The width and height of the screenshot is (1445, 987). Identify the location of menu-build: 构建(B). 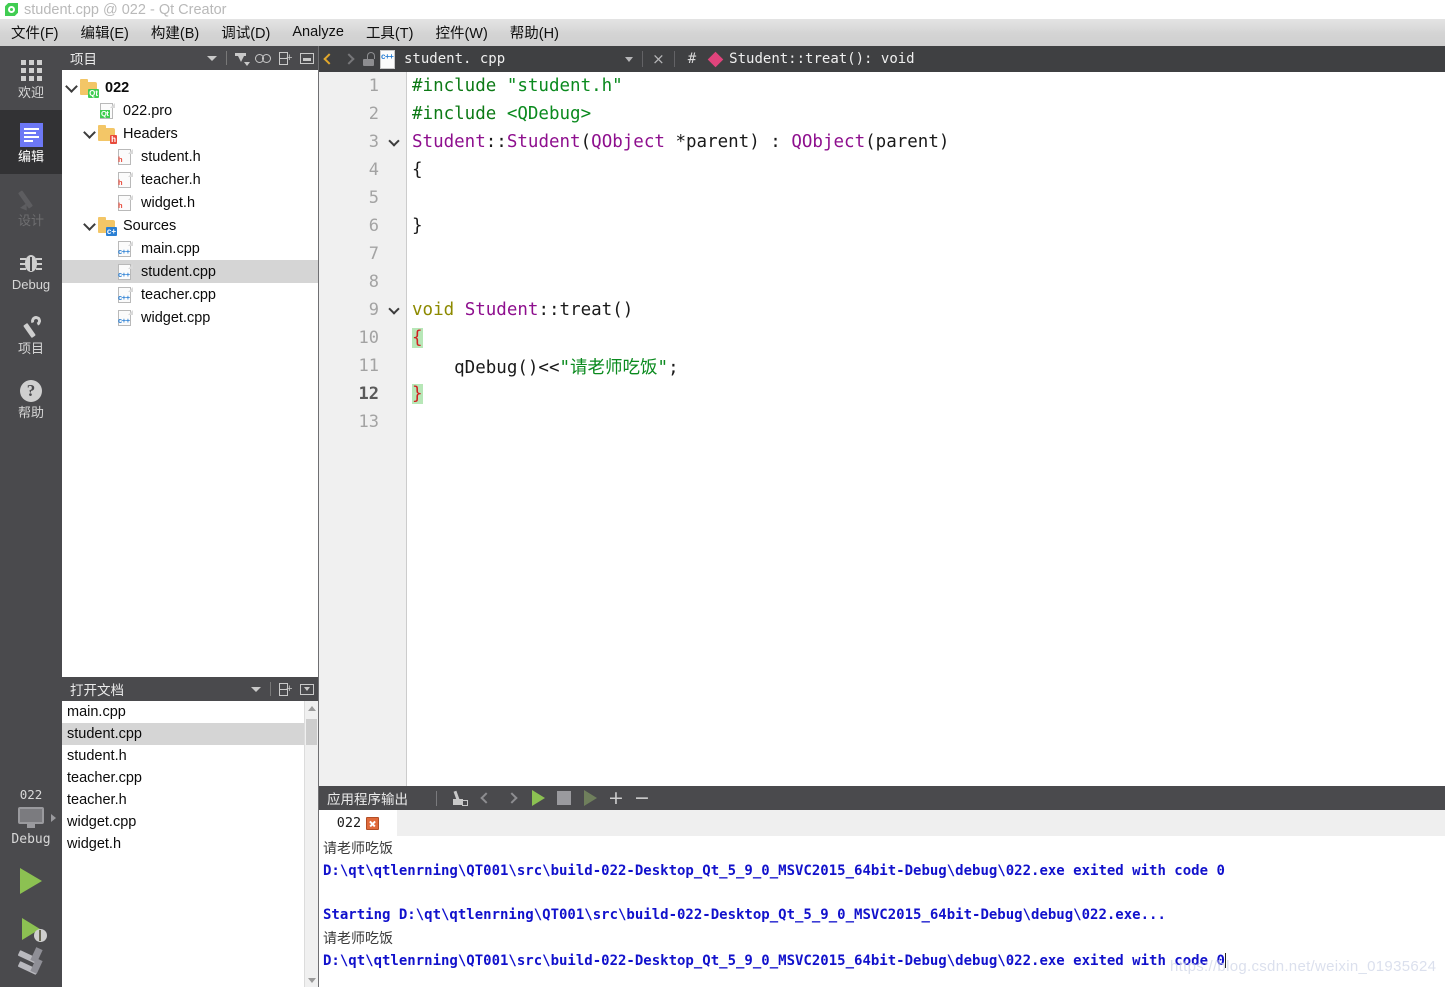
(175, 33).